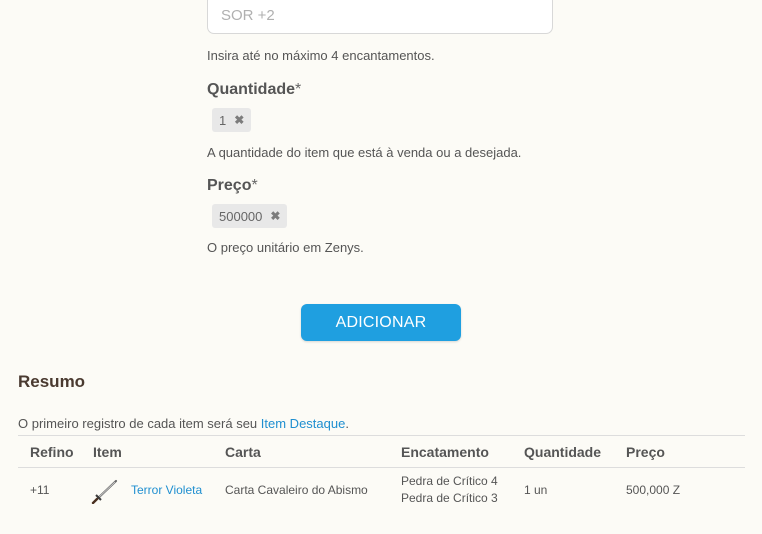 This screenshot has height=534, width=762. Describe the element at coordinates (445, 452) in the screenshot. I see `col-encatamento: Encatamento` at that location.